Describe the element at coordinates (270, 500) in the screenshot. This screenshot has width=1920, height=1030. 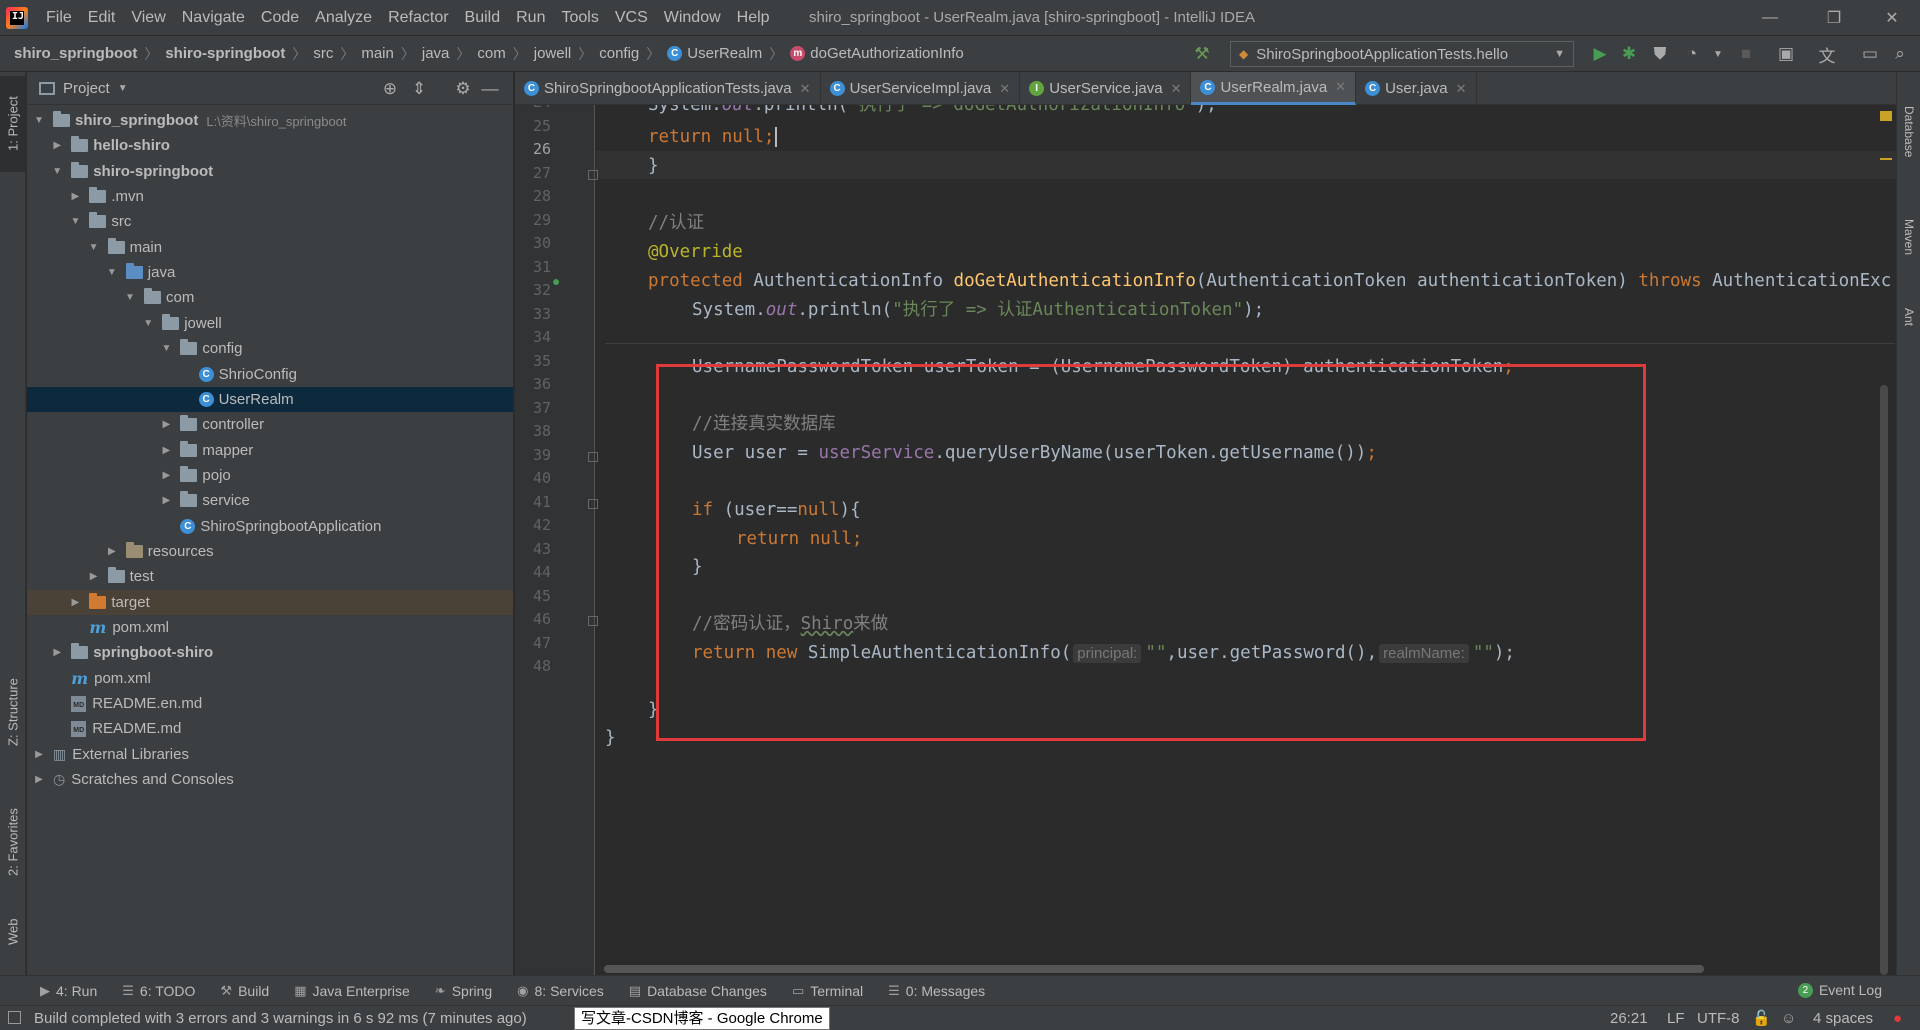
I see `tree-item: ▶ service` at that location.